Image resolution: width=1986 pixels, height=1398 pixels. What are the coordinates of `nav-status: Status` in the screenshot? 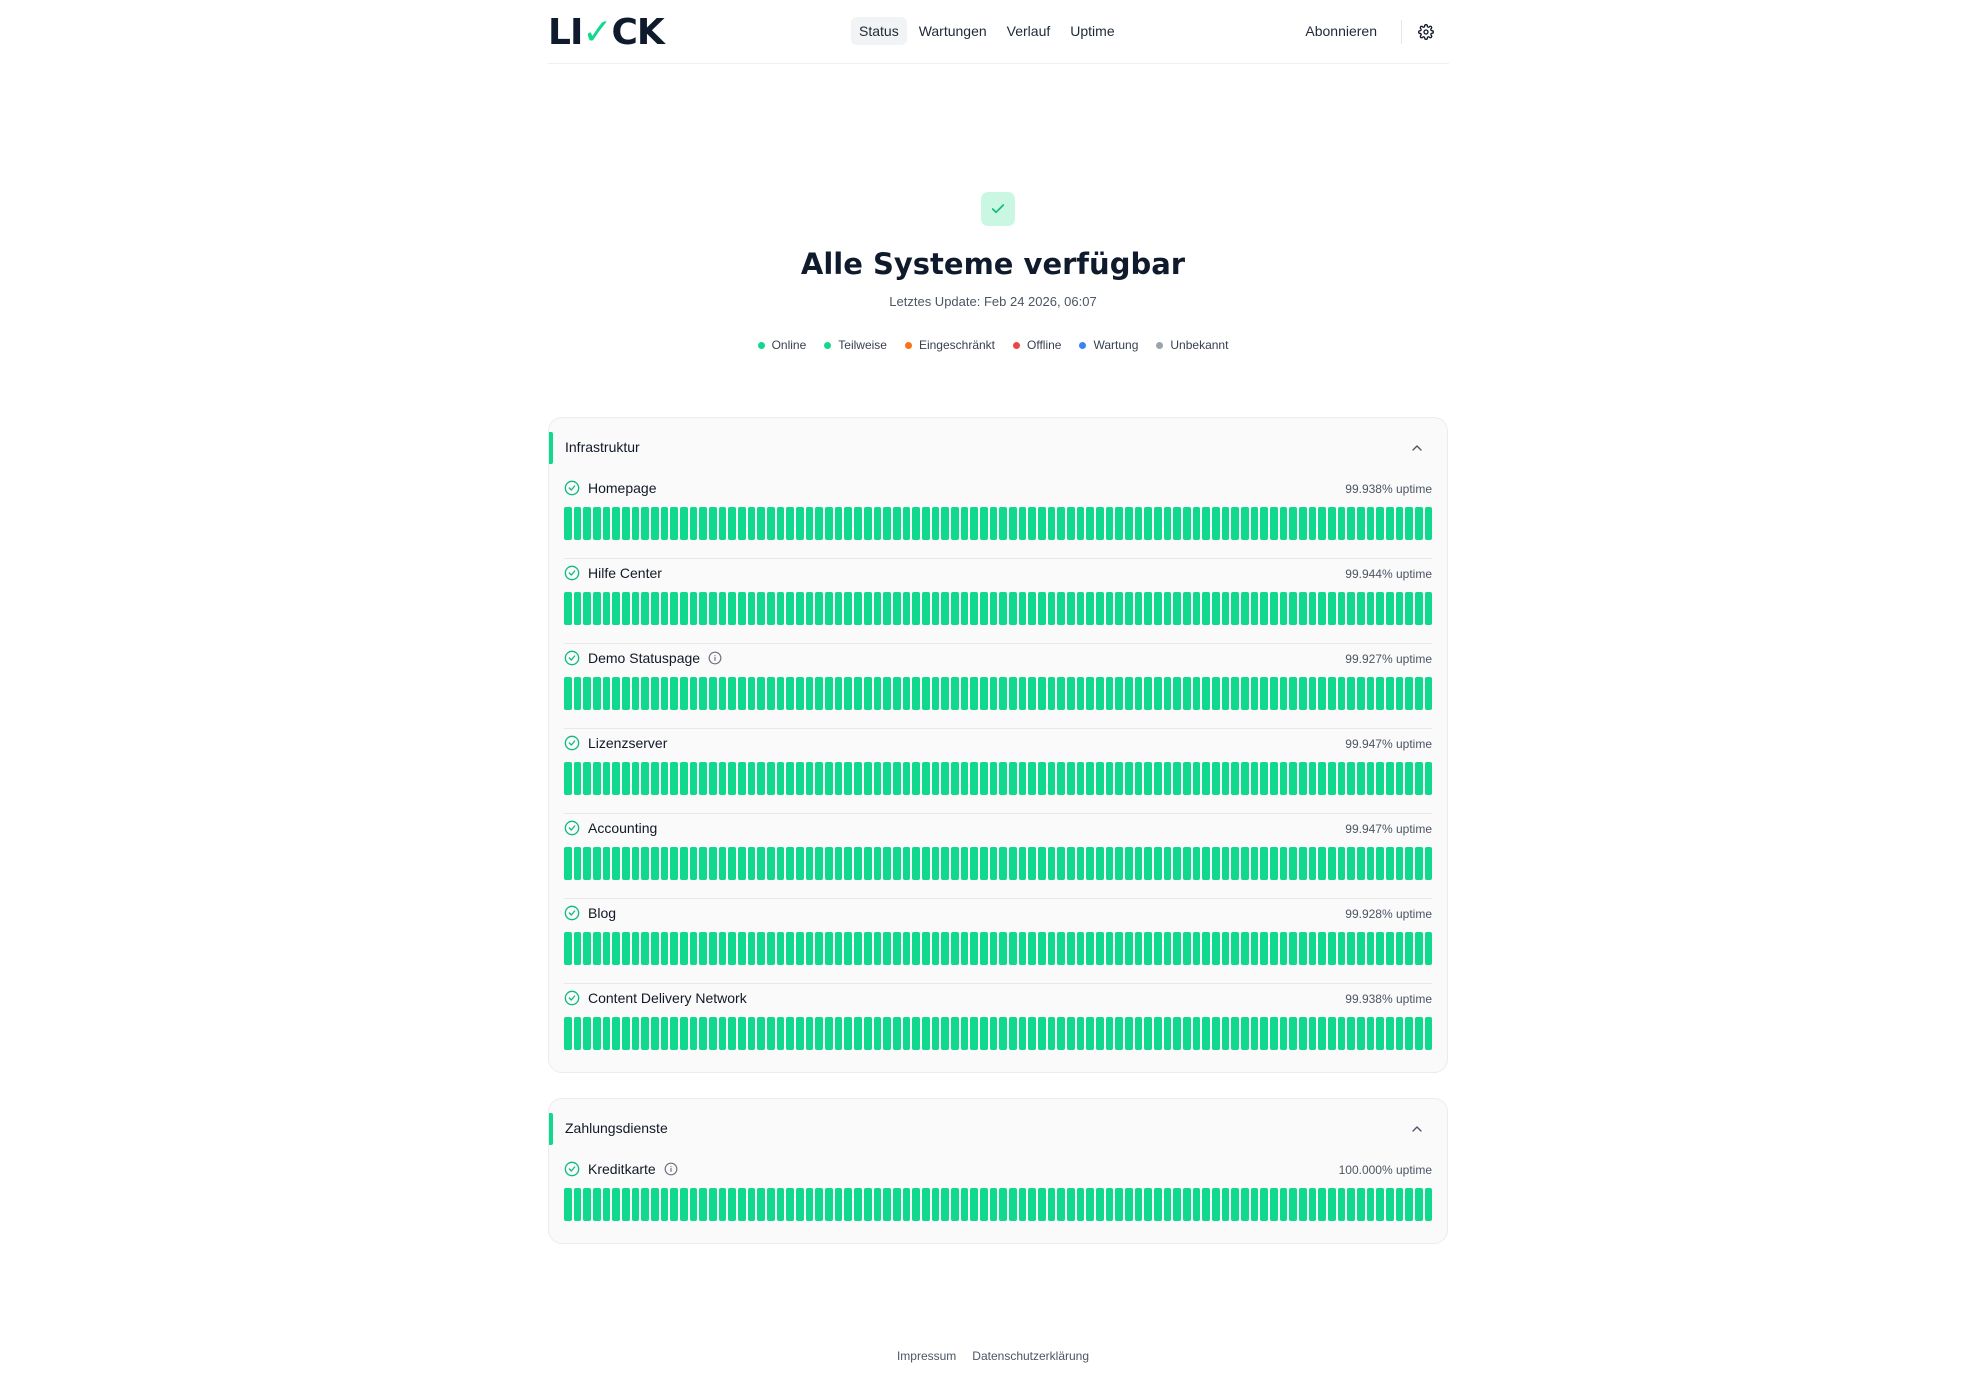 It's located at (879, 31).